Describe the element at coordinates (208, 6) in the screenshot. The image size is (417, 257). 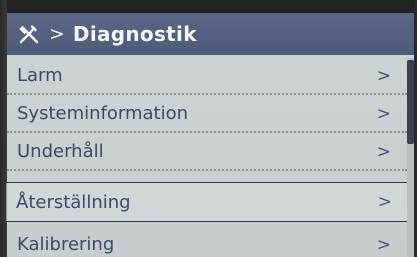
I see `bezel-top` at that location.